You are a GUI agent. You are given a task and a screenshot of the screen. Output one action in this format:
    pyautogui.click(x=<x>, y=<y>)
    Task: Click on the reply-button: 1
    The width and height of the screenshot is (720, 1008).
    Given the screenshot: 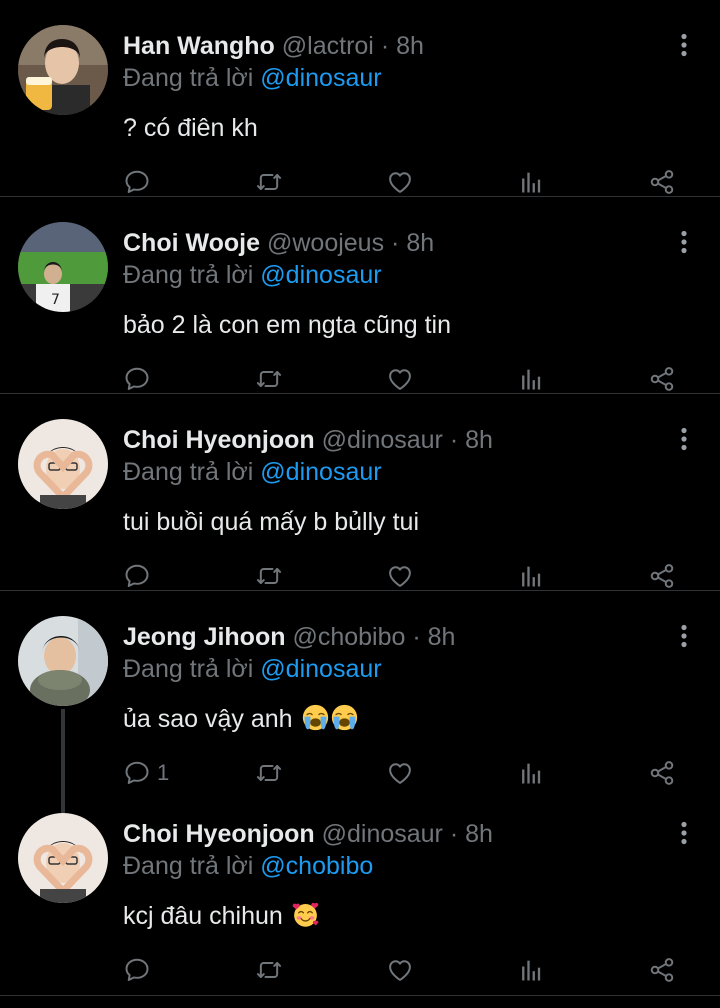 What is the action you would take?
    pyautogui.click(x=146, y=773)
    